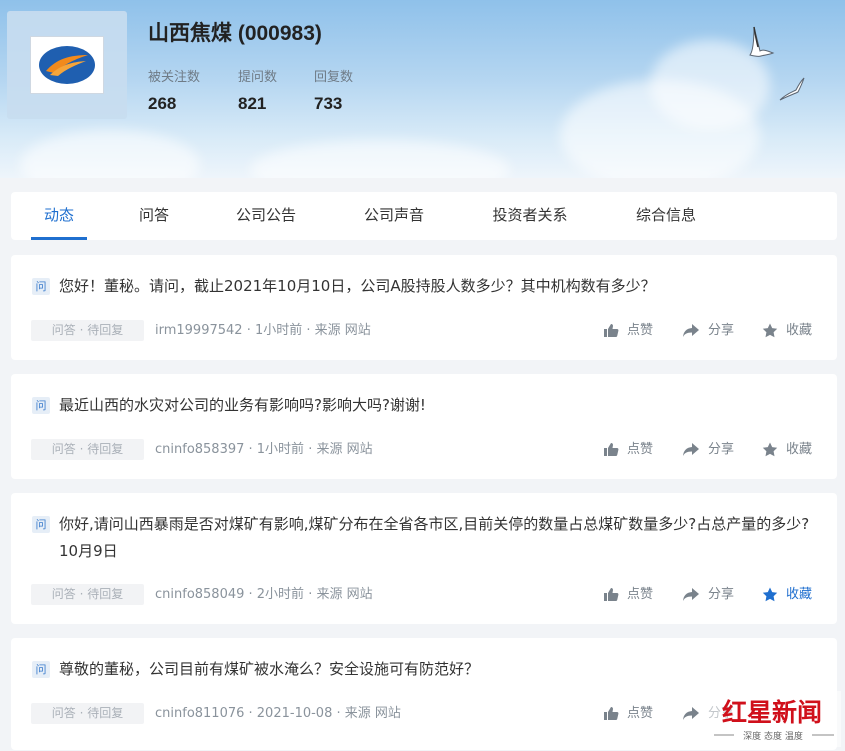 The image size is (845, 751). Describe the element at coordinates (530, 216) in the screenshot. I see `tab-investor-relations: 投资者关系` at that location.